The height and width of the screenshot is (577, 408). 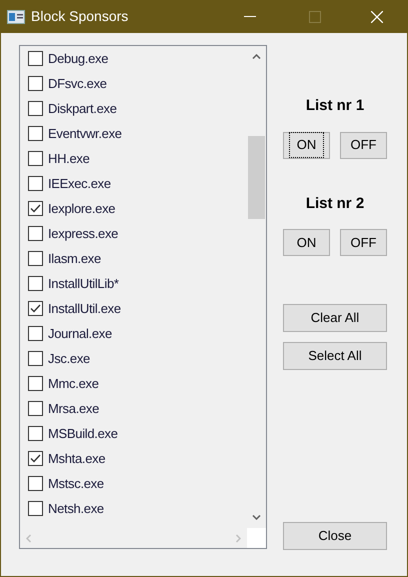 What do you see at coordinates (83, 284) in the screenshot?
I see `item-label: InstallUtilLib*` at bounding box center [83, 284].